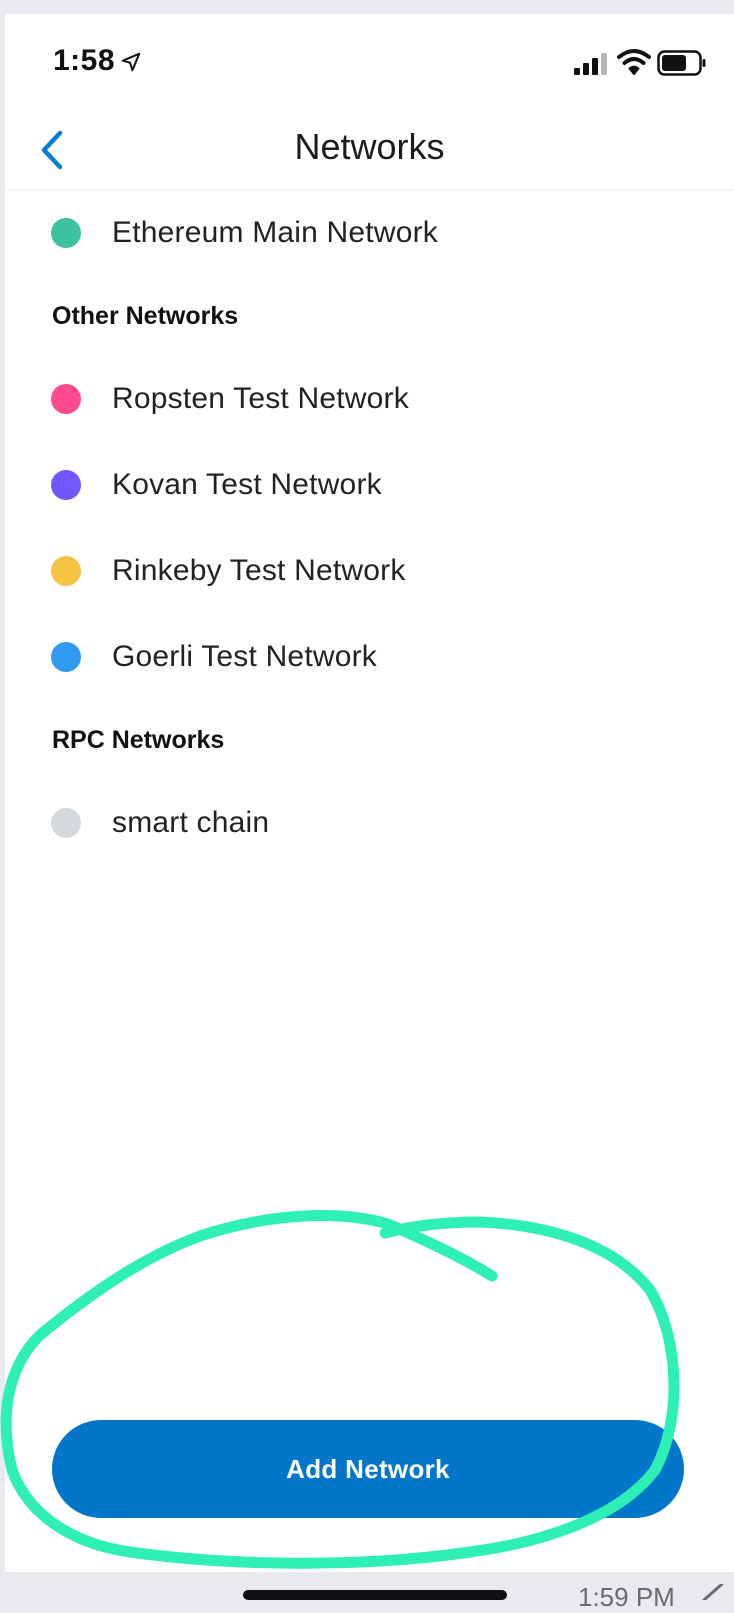  I want to click on network-name: Kovan Test Network, so click(247, 484).